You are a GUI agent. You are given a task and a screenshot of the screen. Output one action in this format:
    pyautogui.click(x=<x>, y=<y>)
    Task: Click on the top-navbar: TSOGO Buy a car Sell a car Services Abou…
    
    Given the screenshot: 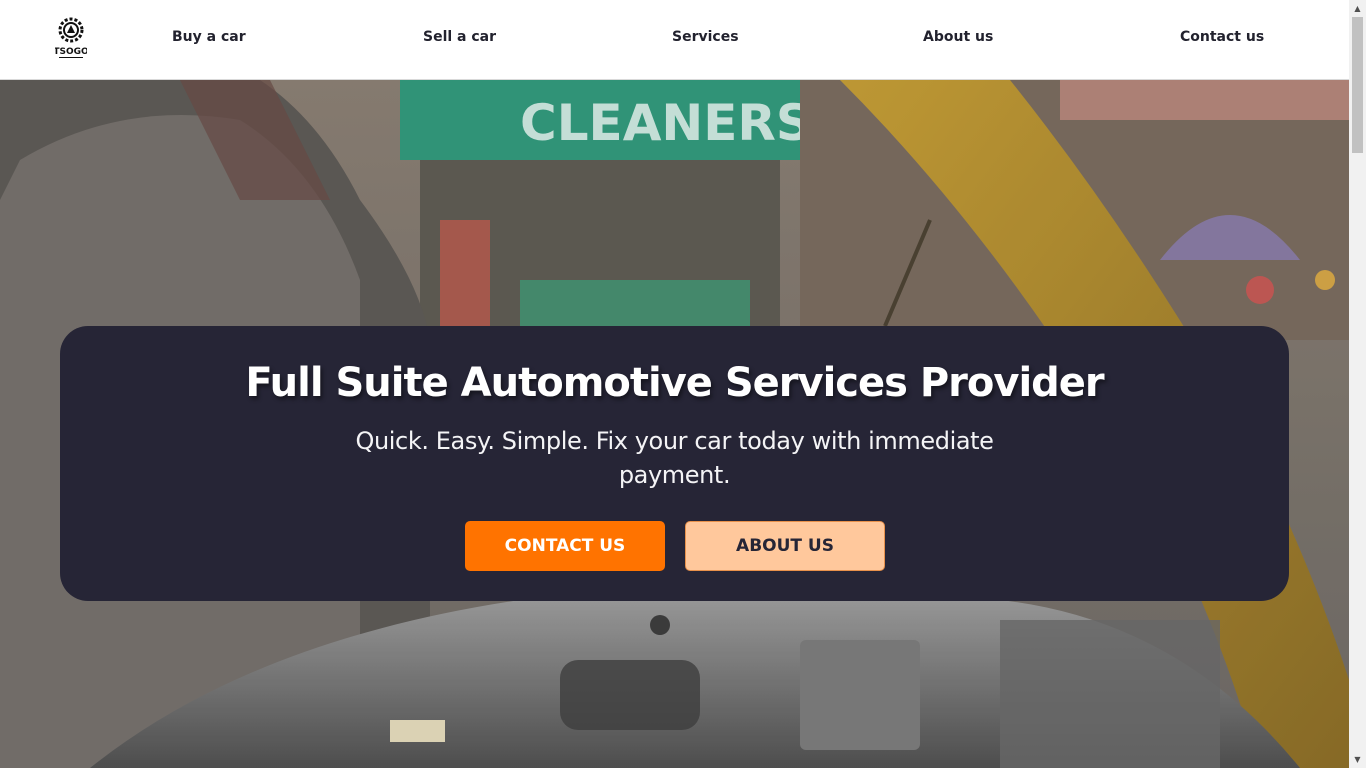 What is the action you would take?
    pyautogui.click(x=674, y=40)
    